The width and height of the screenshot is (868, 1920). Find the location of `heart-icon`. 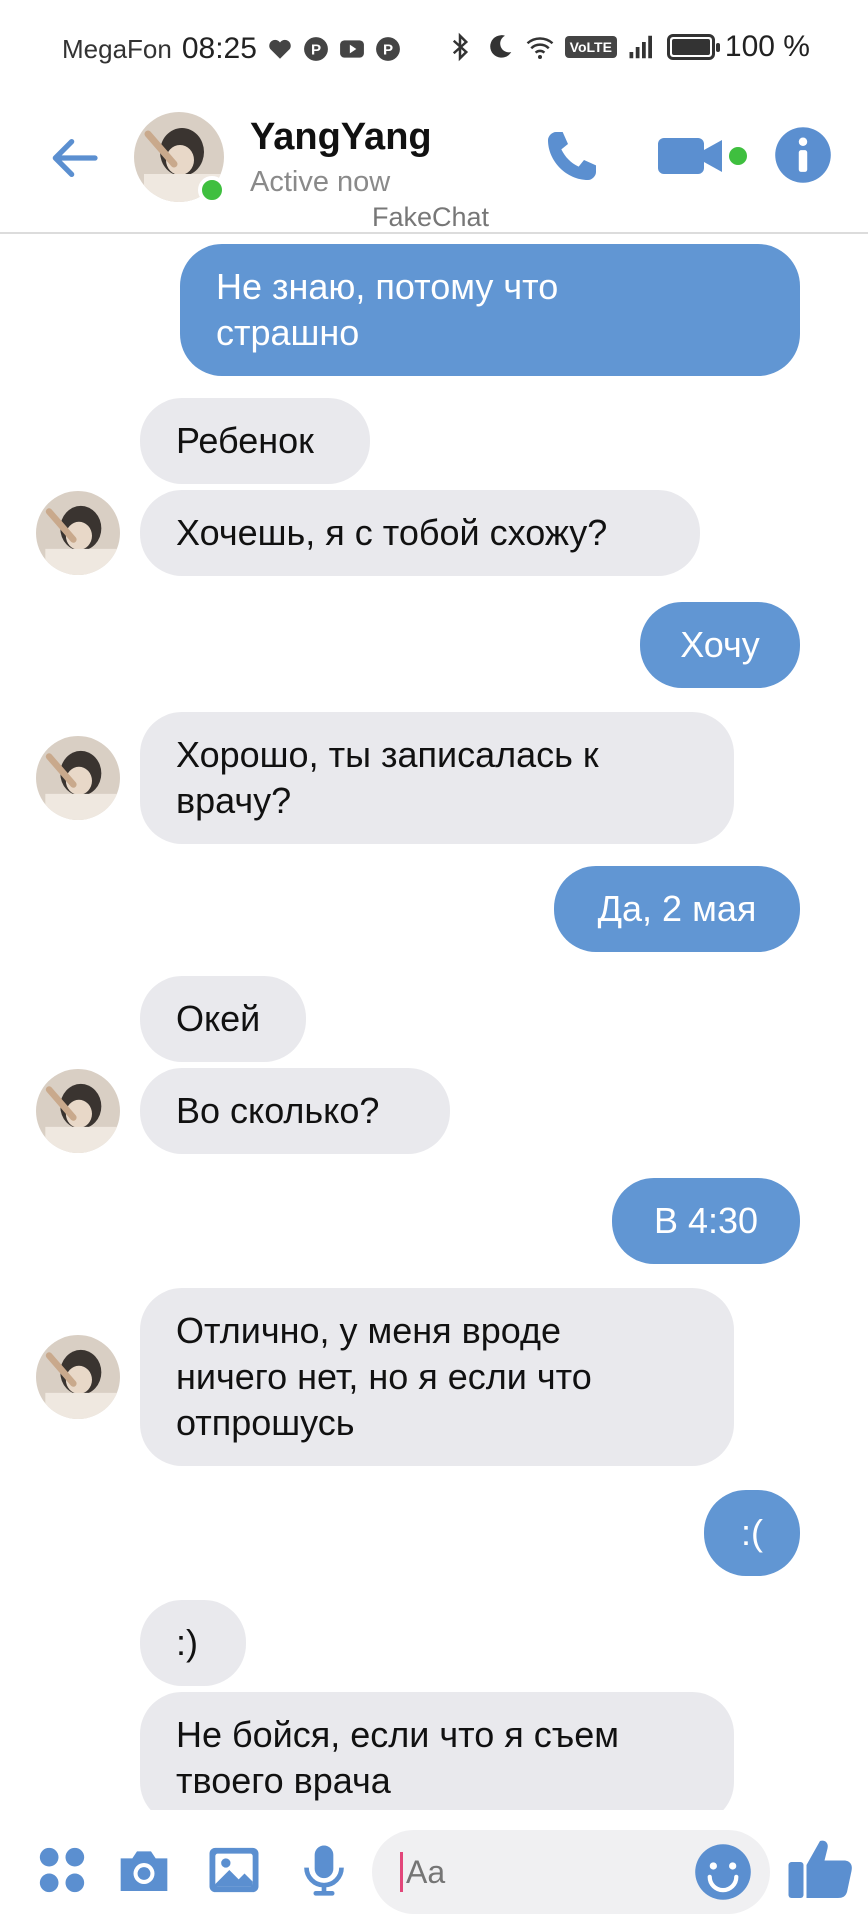

heart-icon is located at coordinates (280, 49).